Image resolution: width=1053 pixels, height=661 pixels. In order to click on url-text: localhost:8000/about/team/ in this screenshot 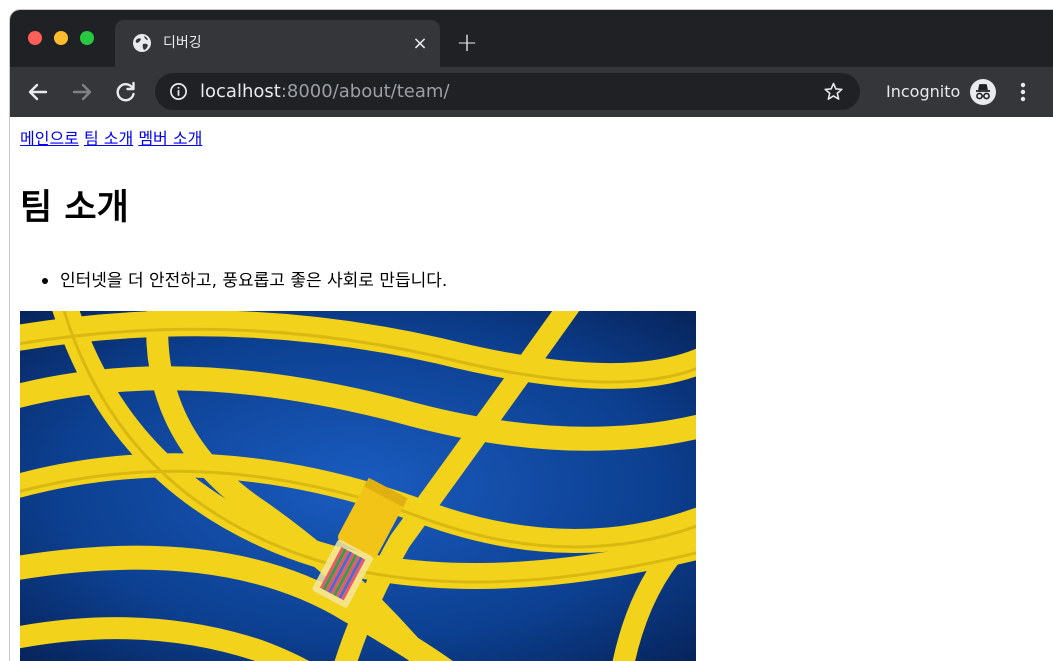, I will do `click(325, 91)`.